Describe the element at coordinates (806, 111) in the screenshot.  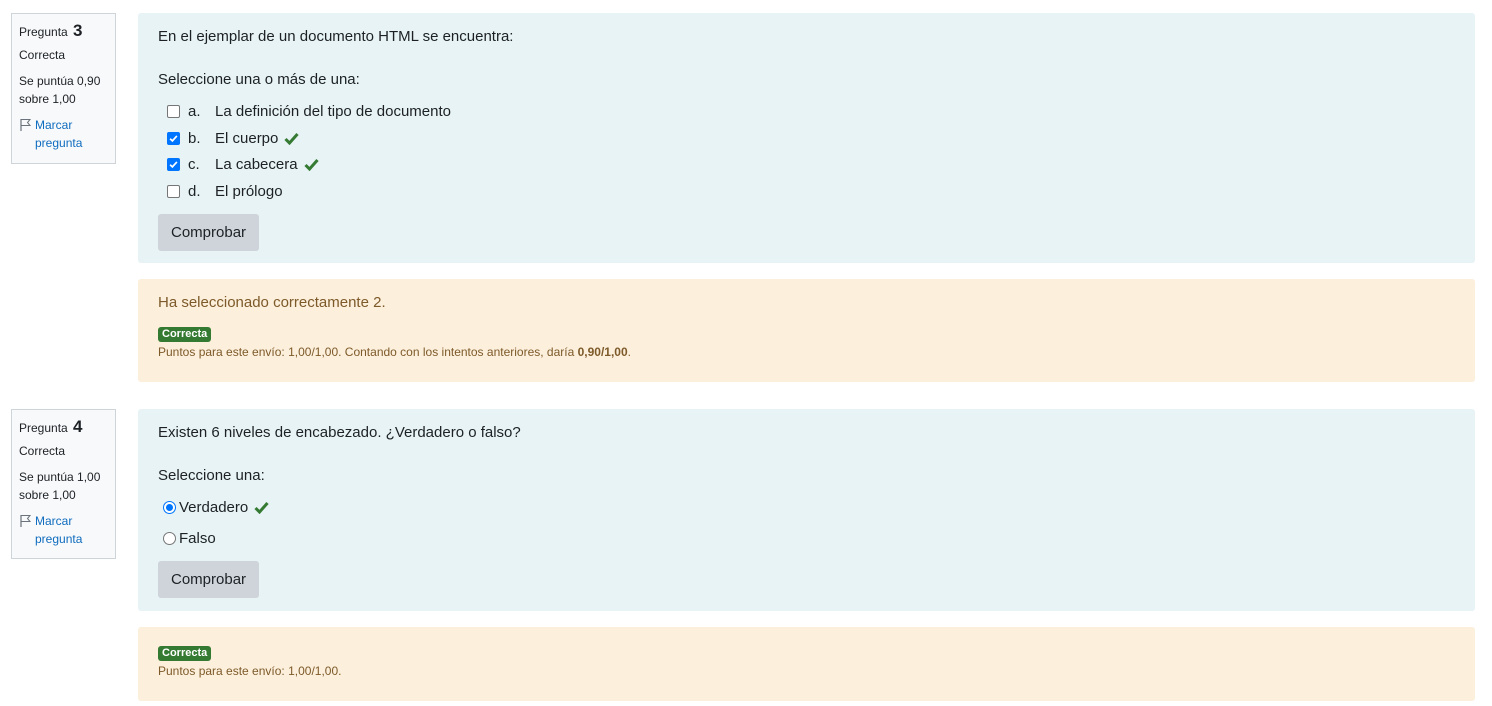
I see `answer-option-a: a. La definición del tipo de documento` at that location.